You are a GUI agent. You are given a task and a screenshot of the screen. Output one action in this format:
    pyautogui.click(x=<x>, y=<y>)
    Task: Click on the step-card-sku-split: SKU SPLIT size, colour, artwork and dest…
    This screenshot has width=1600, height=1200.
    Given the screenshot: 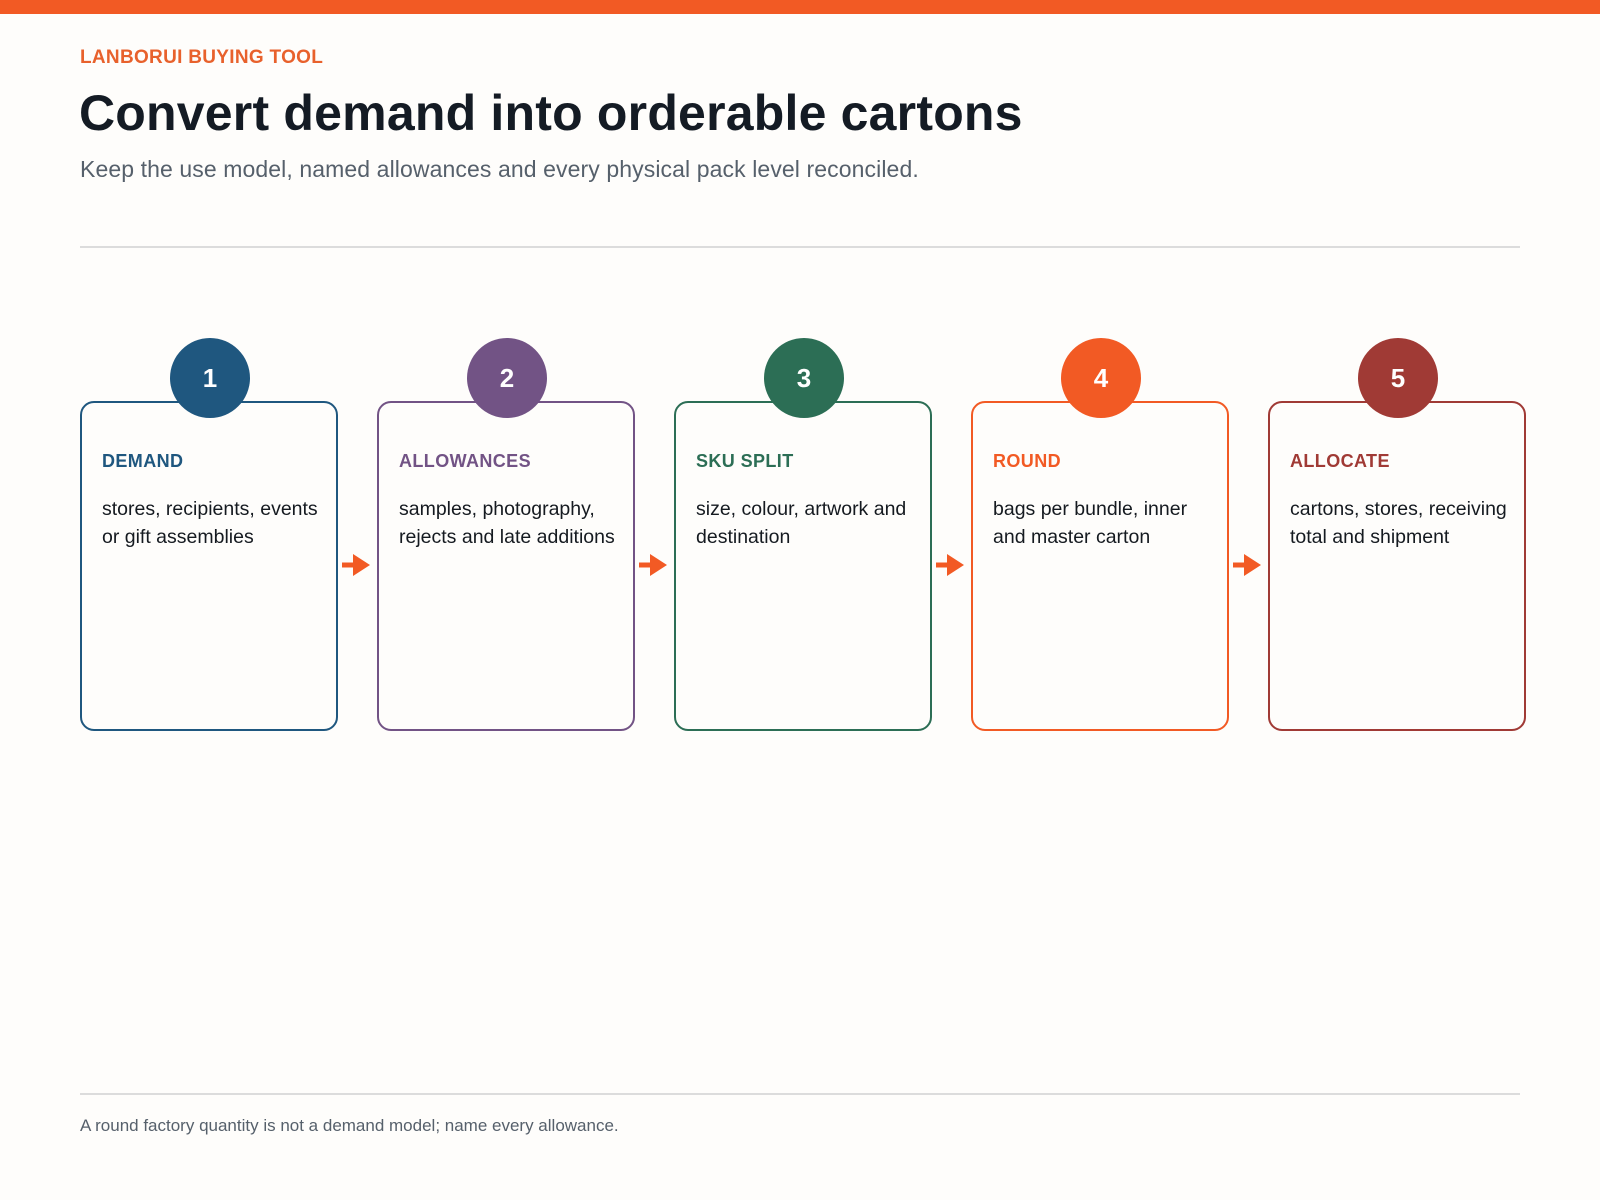 What is the action you would take?
    pyautogui.click(x=803, y=566)
    